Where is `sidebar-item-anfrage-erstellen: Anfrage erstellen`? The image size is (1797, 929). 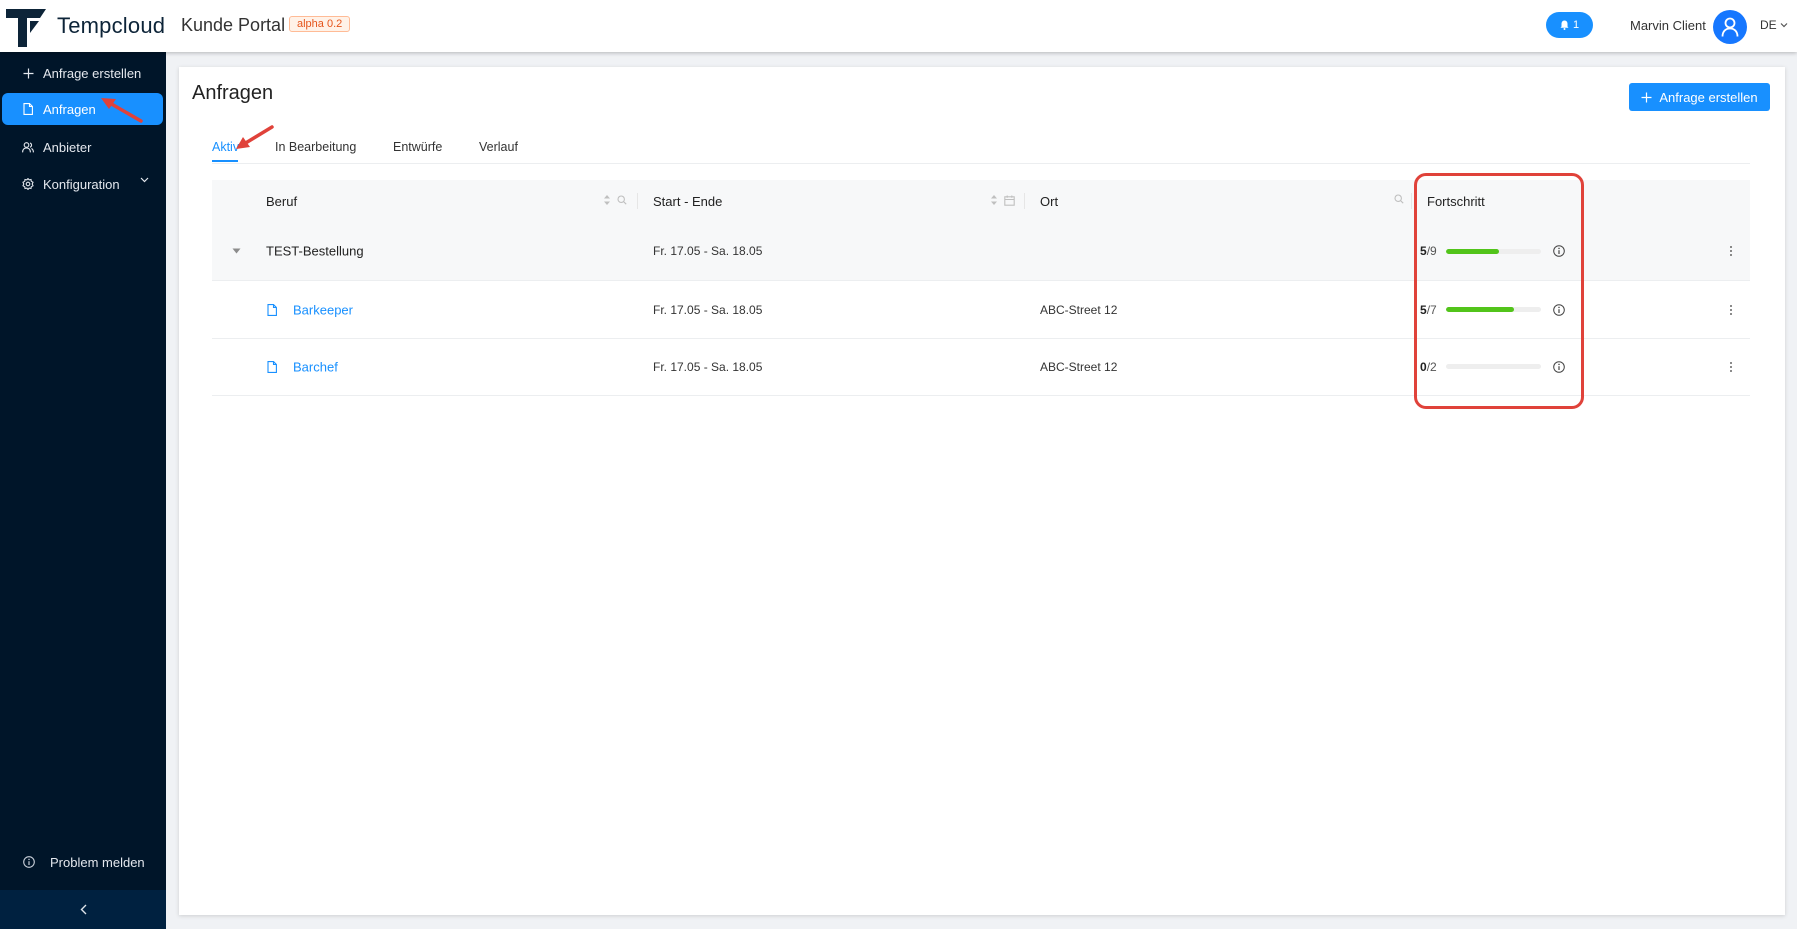
sidebar-item-anfrage-erstellen: Anfrage erstellen is located at coordinates (82, 73).